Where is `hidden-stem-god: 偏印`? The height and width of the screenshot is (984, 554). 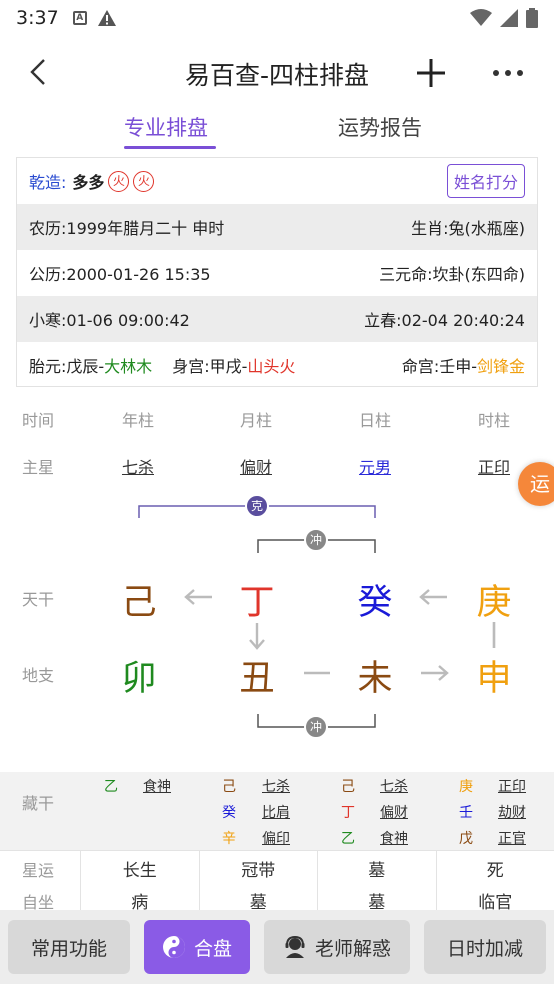
hidden-stem-god: 偏印 is located at coordinates (276, 838).